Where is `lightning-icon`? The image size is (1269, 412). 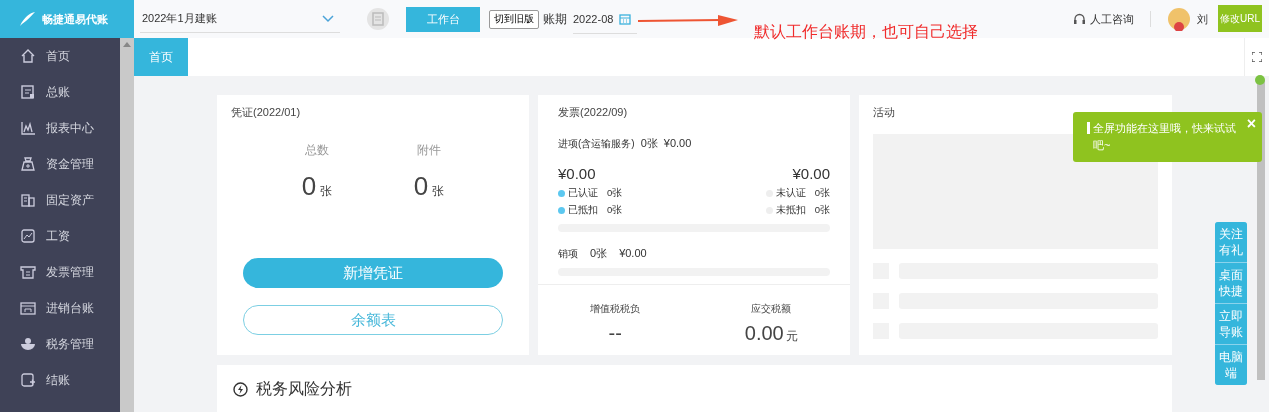 lightning-icon is located at coordinates (240, 389).